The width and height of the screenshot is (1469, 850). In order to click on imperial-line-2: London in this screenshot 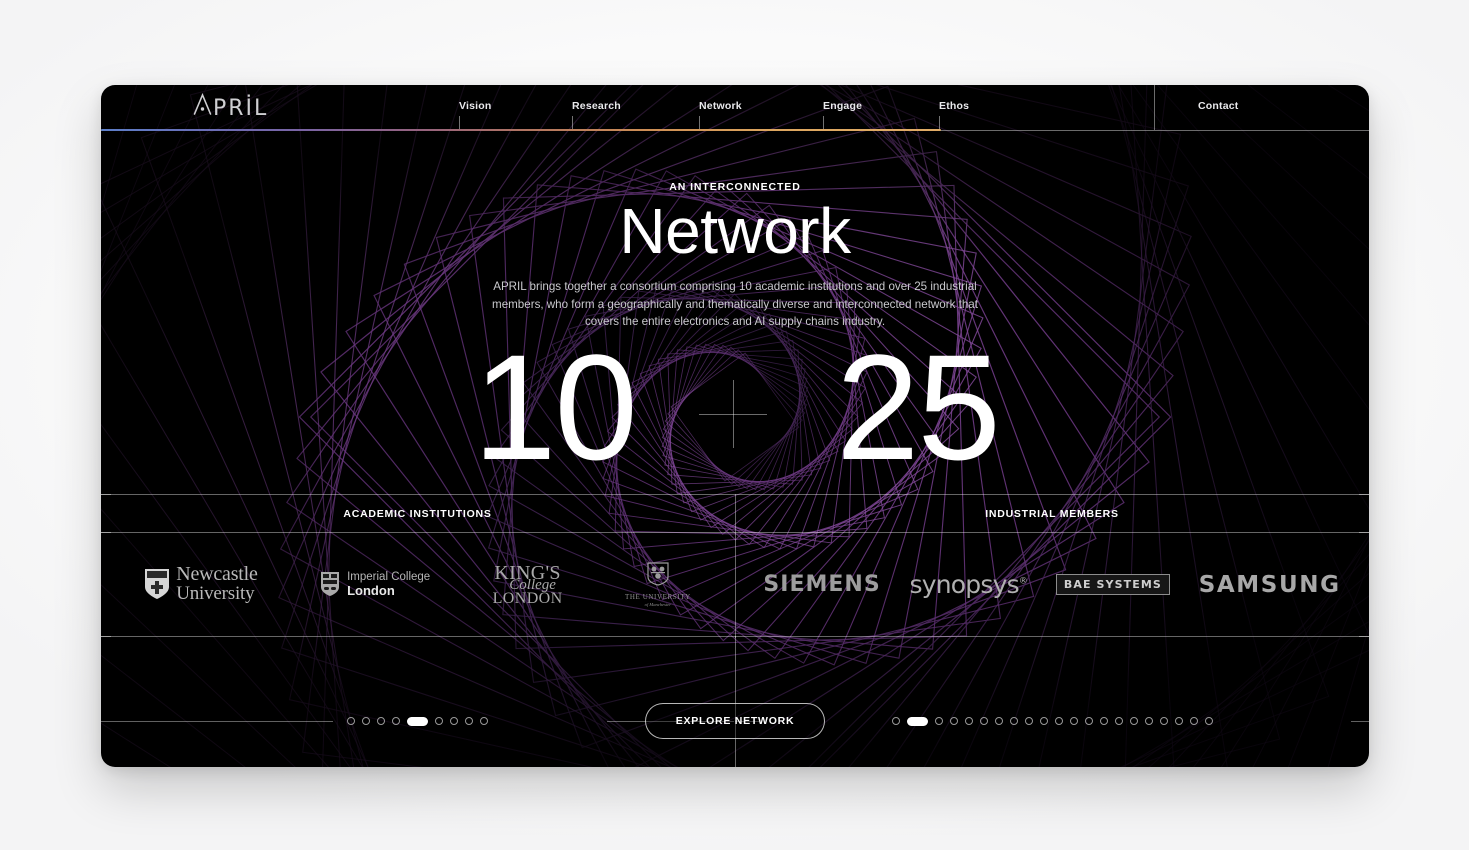, I will do `click(371, 590)`.